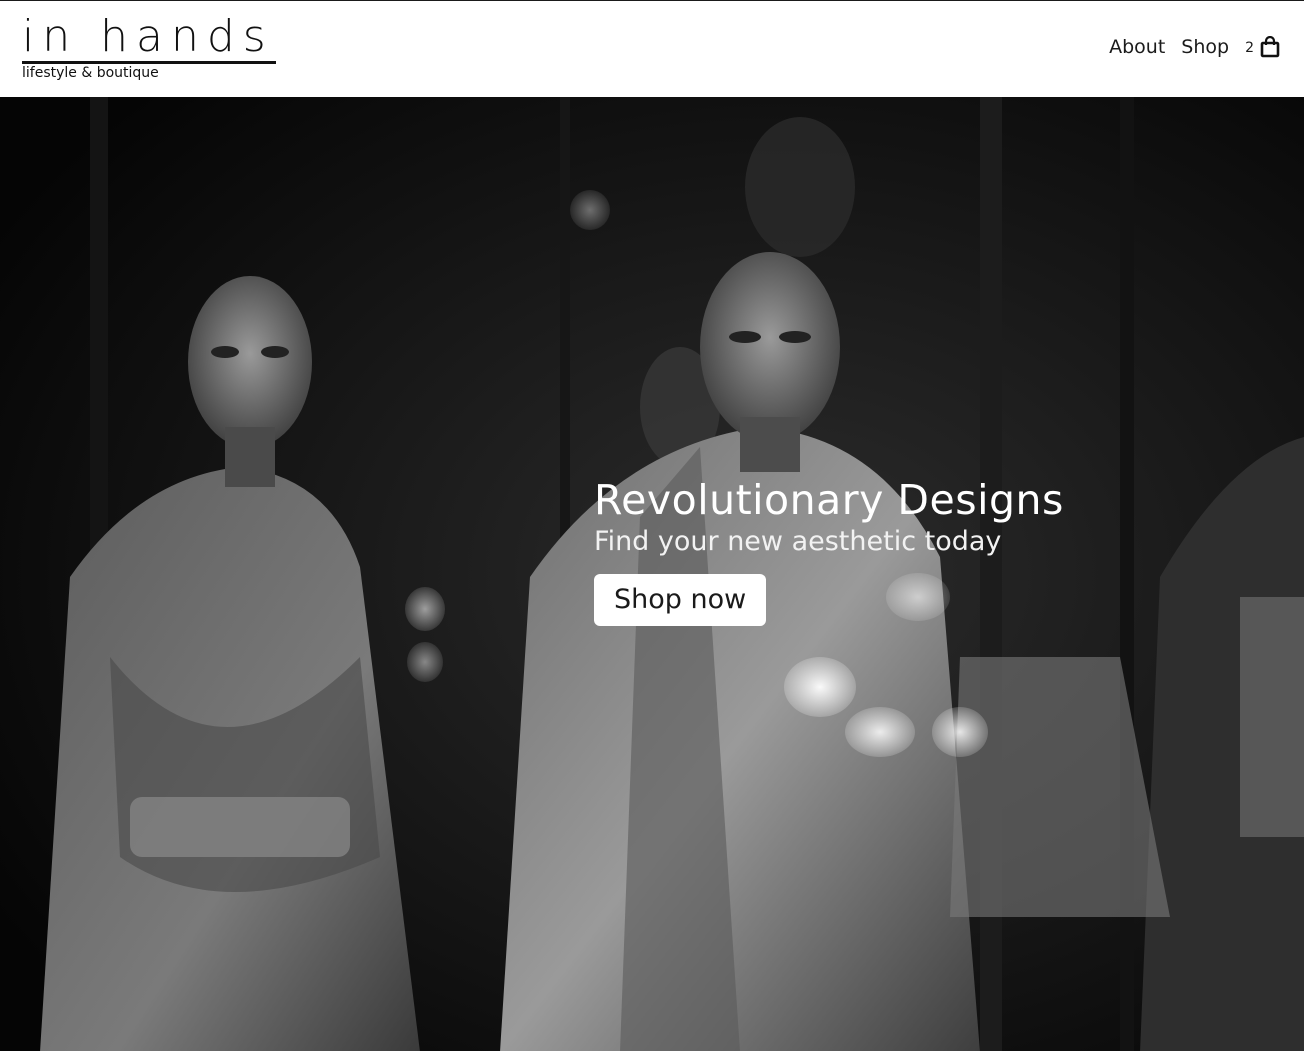 The image size is (1304, 1051). What do you see at coordinates (680, 600) in the screenshot?
I see `shop-now-button: Shop now` at bounding box center [680, 600].